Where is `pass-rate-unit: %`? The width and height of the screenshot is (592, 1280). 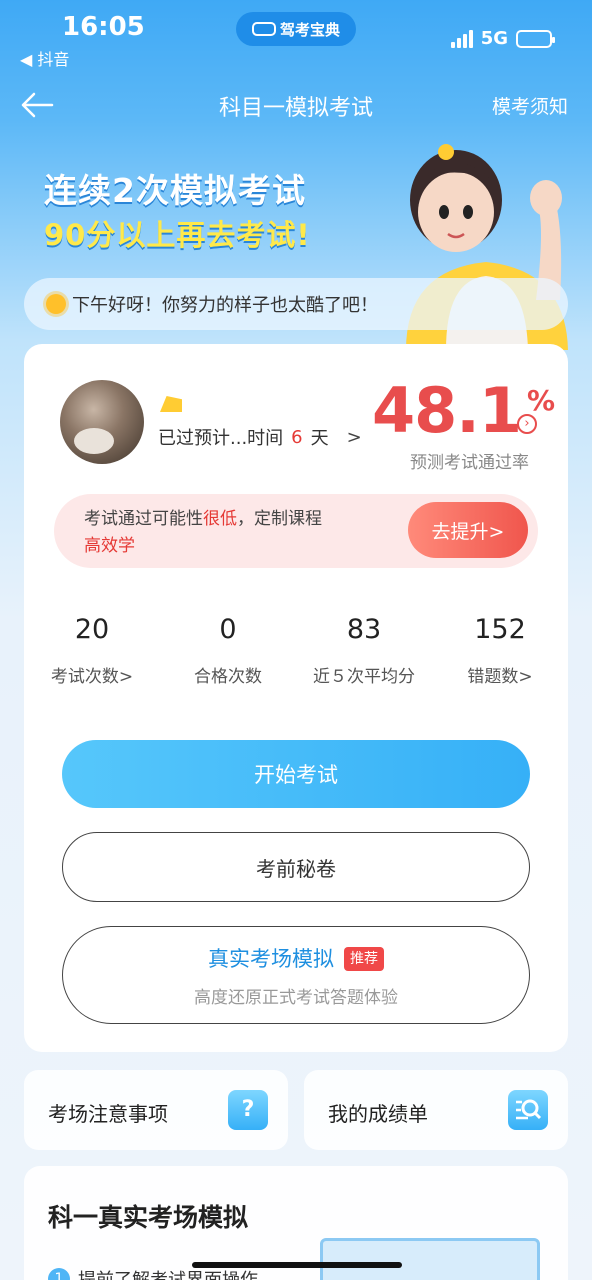
pass-rate-unit: % is located at coordinates (540, 400).